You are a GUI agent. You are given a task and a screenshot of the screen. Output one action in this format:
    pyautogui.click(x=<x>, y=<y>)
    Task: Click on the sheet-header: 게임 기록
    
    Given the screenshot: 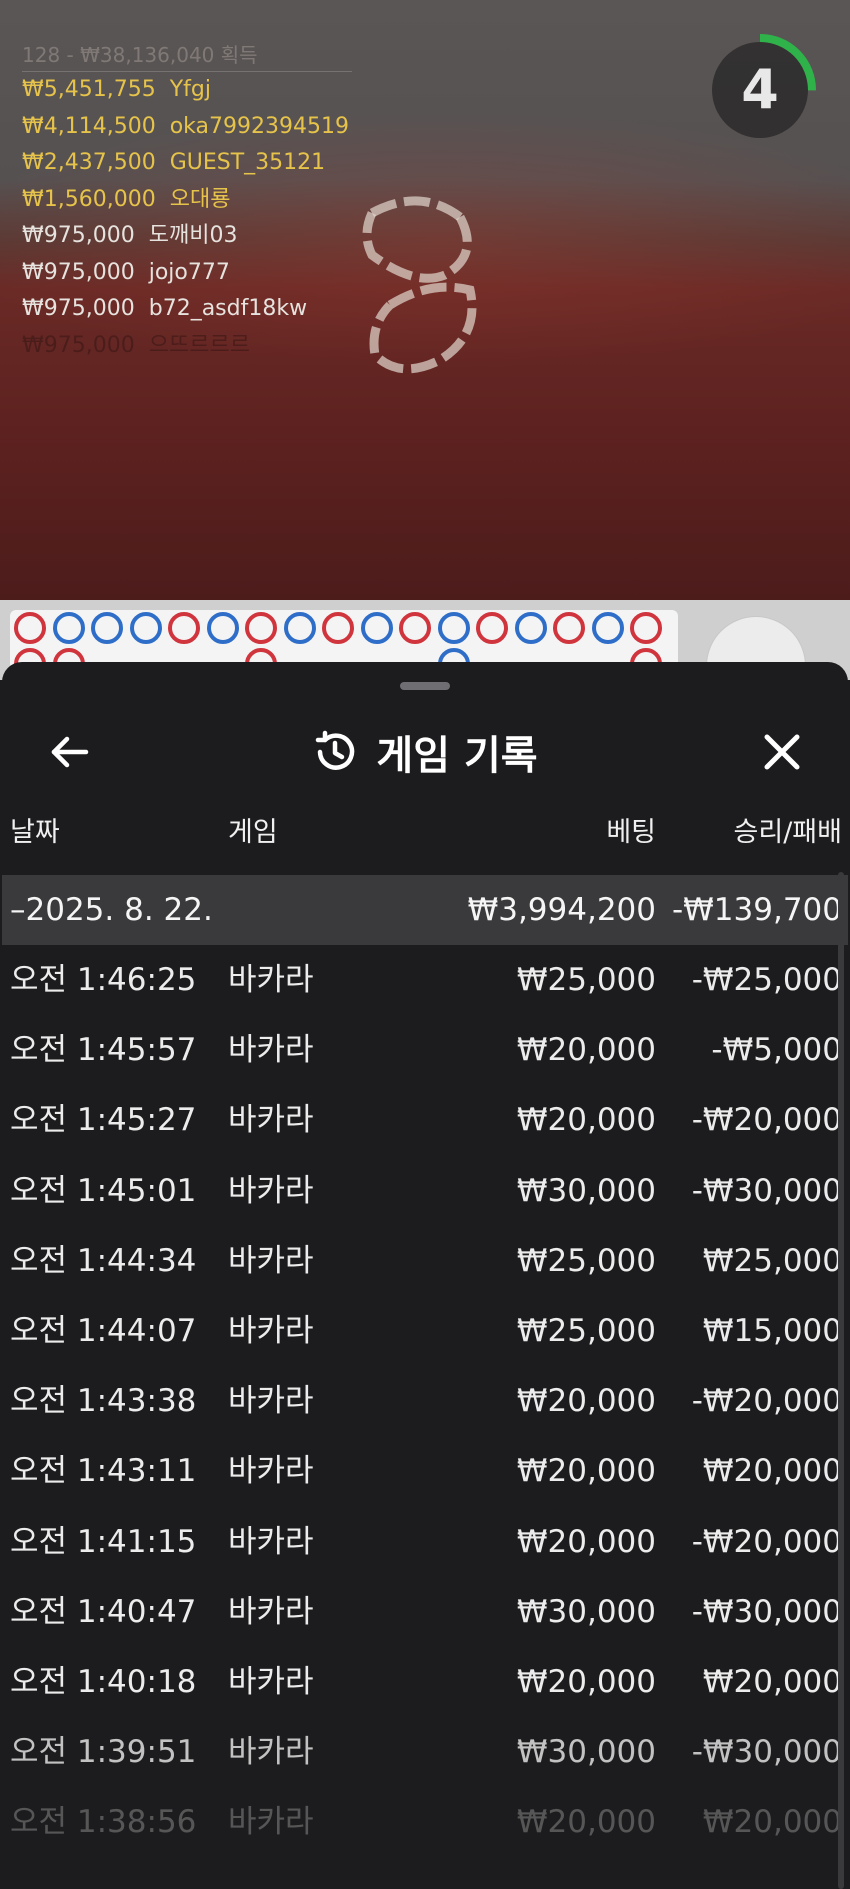 What is the action you would take?
    pyautogui.click(x=425, y=752)
    